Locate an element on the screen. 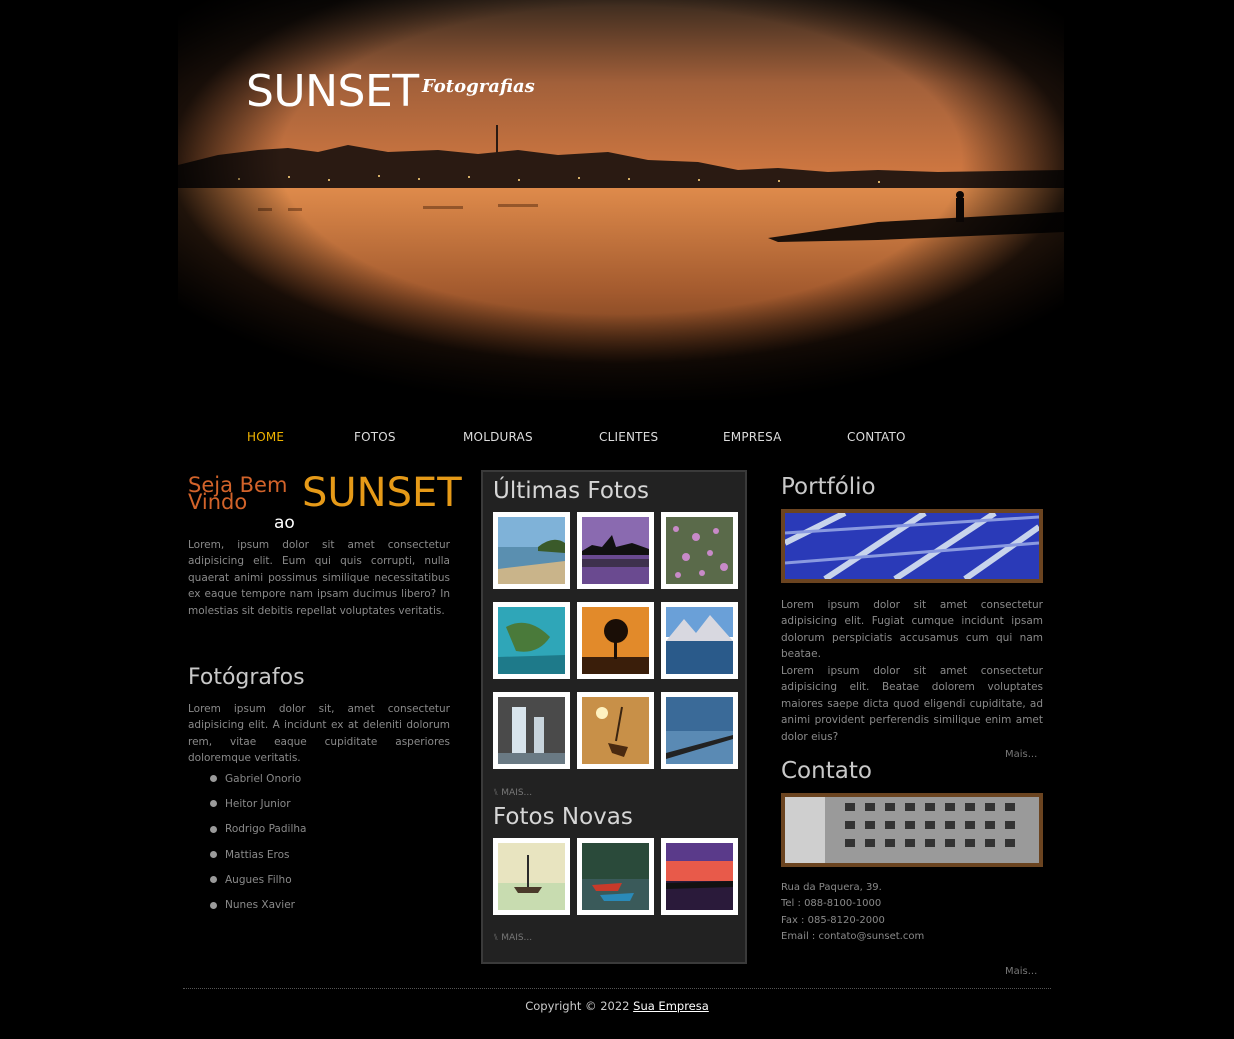 The height and width of the screenshot is (1039, 1234). waterfall-photo-icon is located at coordinates (531, 730).